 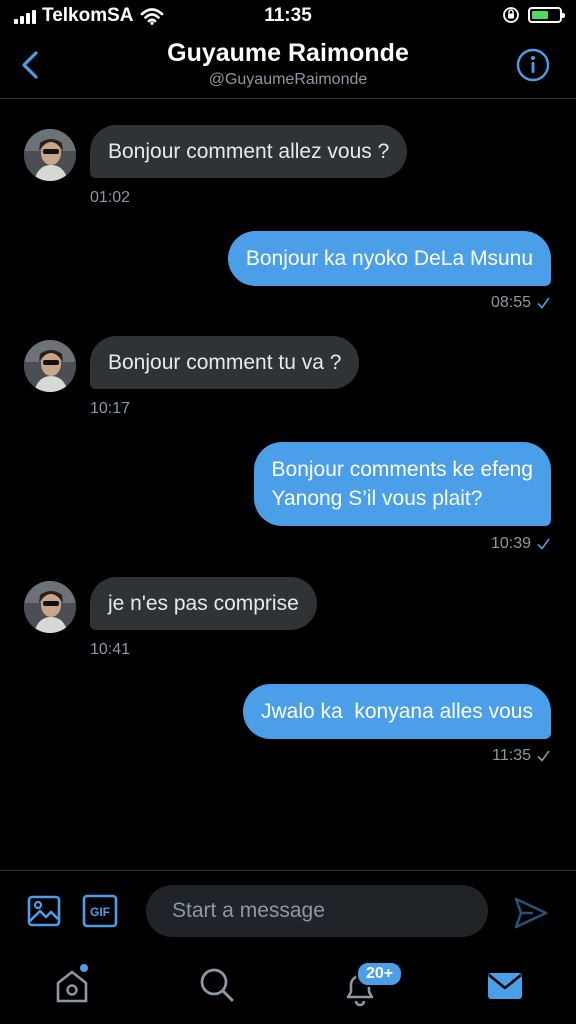 I want to click on message-line: Yanong S’il vous plait?, so click(x=377, y=498).